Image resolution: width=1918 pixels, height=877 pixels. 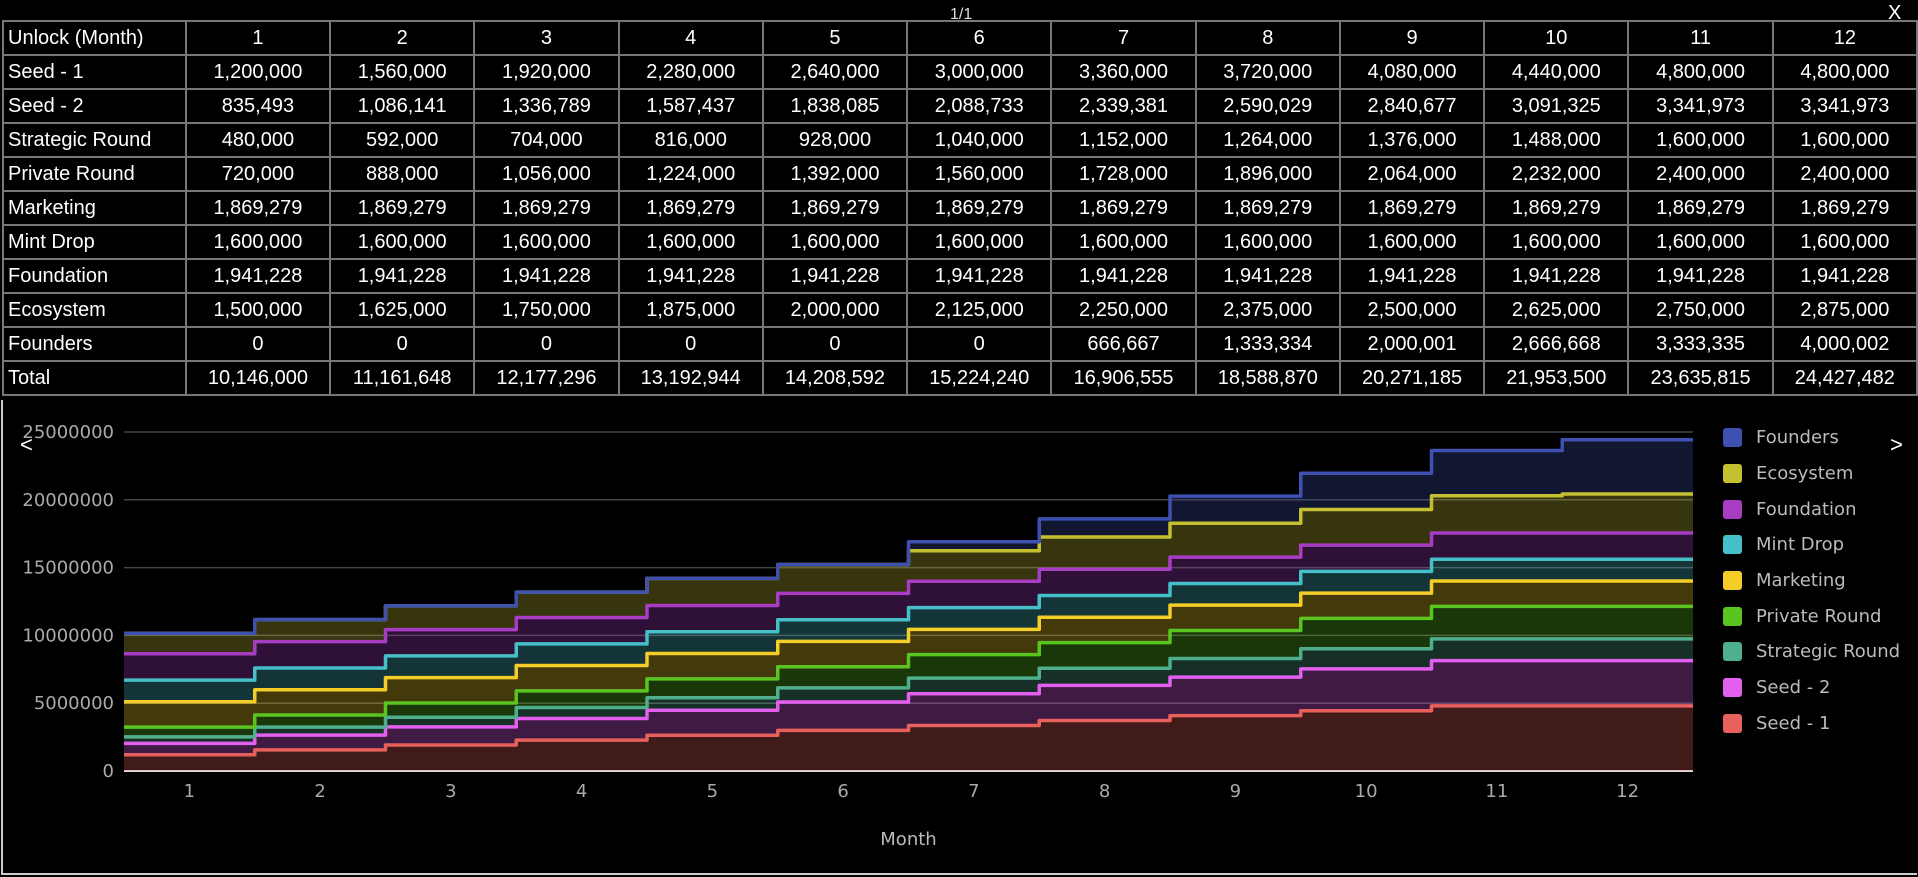 I want to click on legend-item: Ecosystem, so click(x=1811, y=474).